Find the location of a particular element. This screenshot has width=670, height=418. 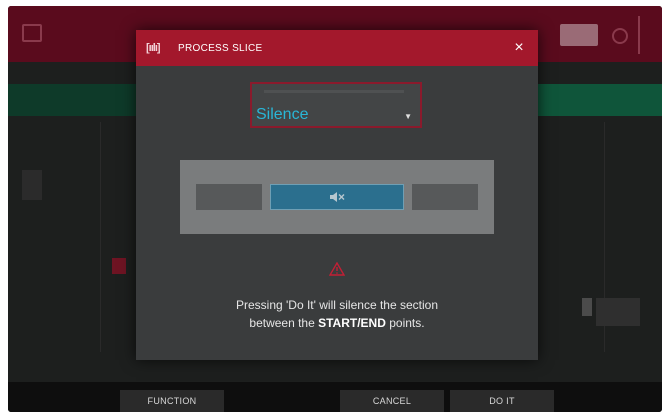

start-end-label: START/END is located at coordinates (352, 323).